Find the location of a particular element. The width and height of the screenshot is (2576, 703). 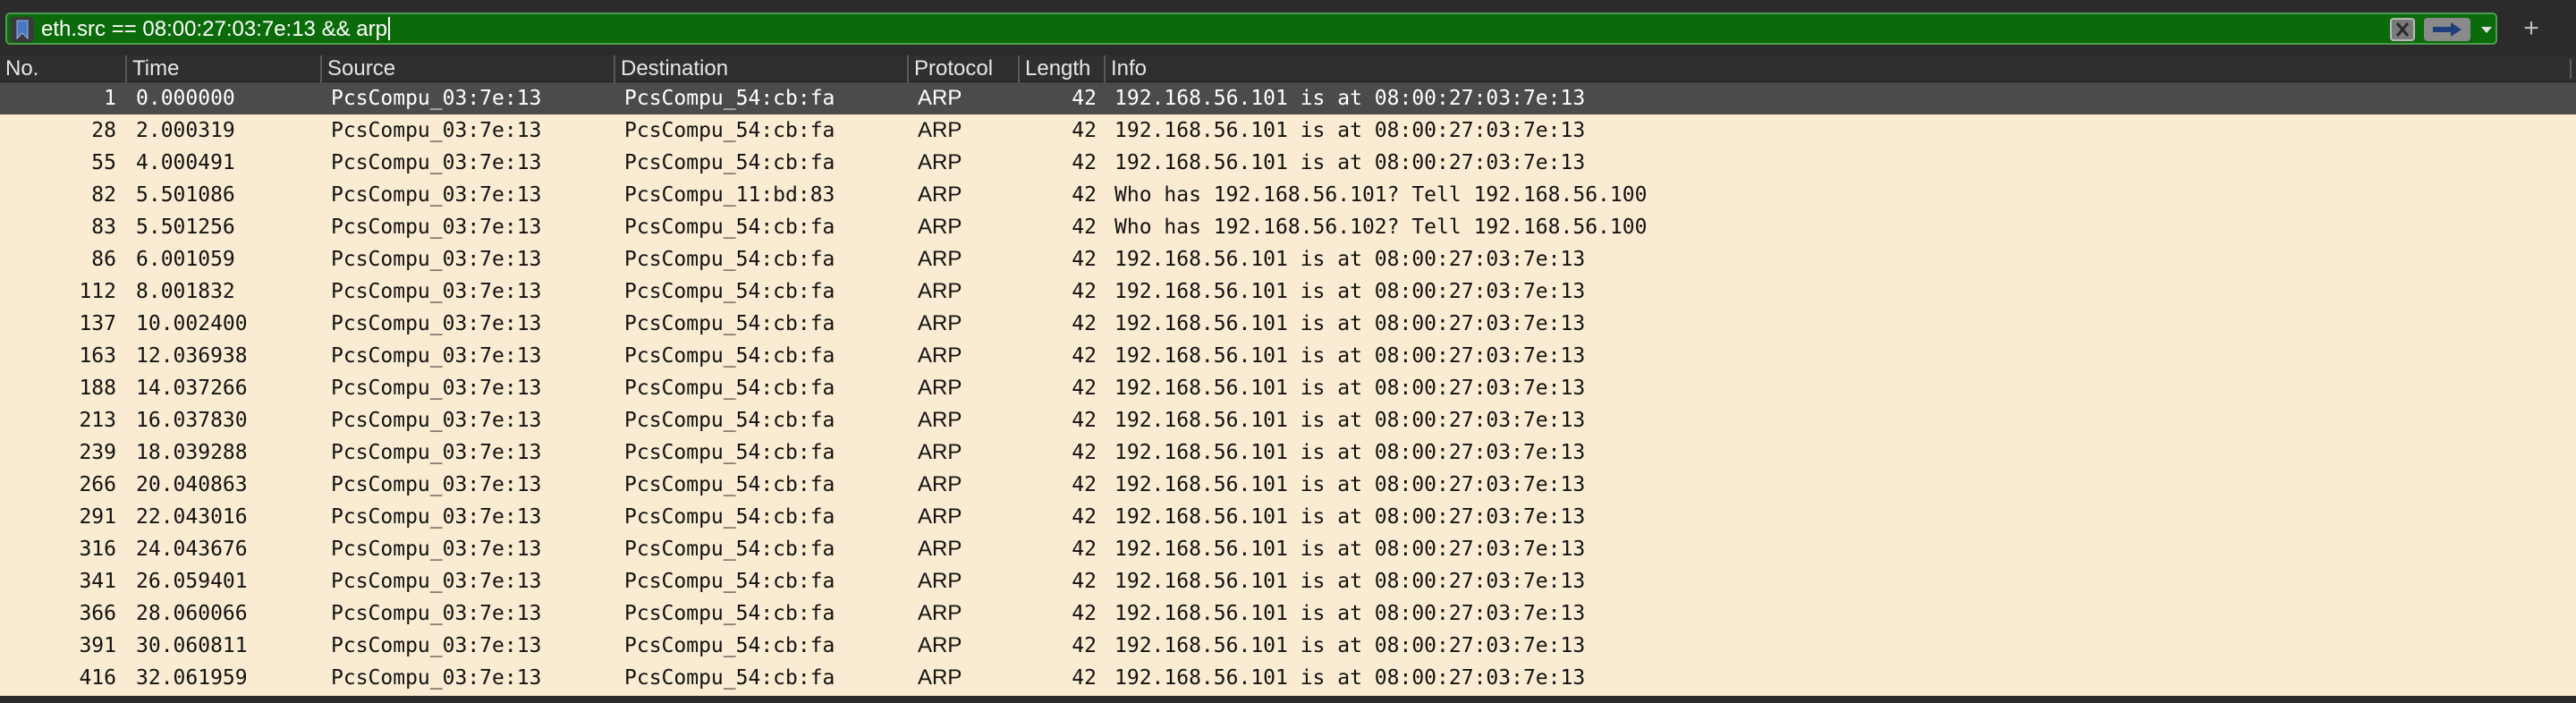

cell-time: 4.000491 is located at coordinates (185, 163).